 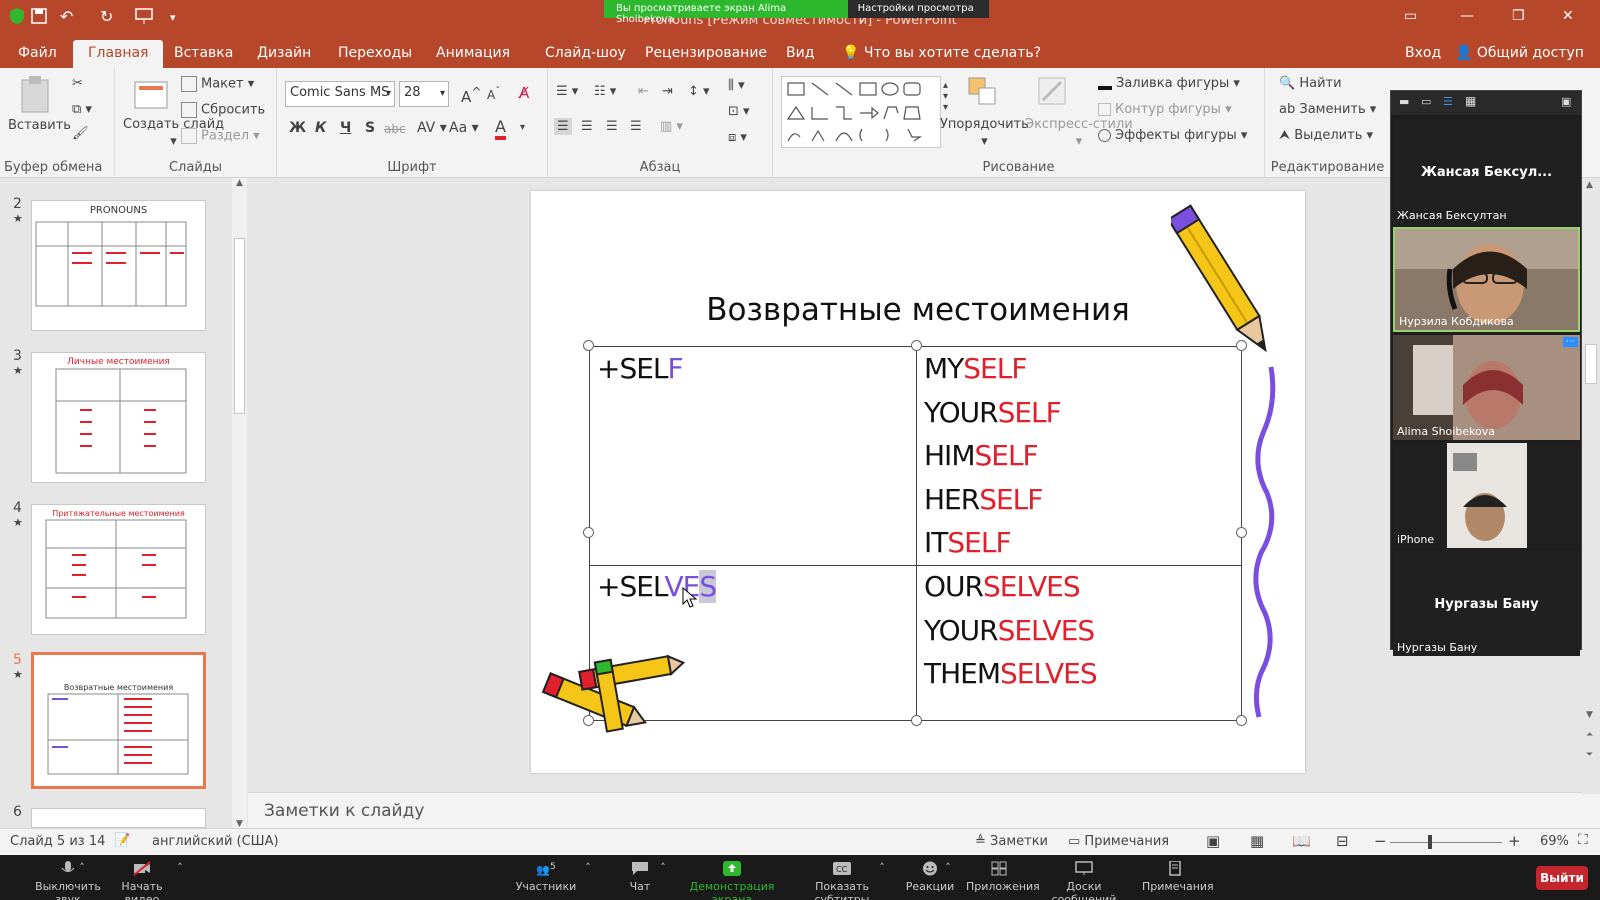 What do you see at coordinates (736, 85) in the screenshot?
I see `text-direction-icon: ⫼ ▾` at bounding box center [736, 85].